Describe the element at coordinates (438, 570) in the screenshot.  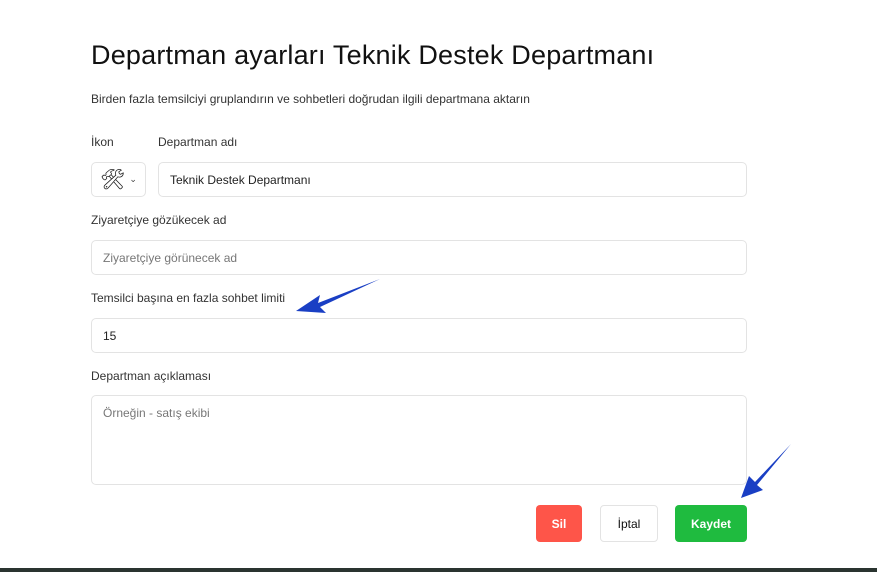
I see `bottom-bar` at that location.